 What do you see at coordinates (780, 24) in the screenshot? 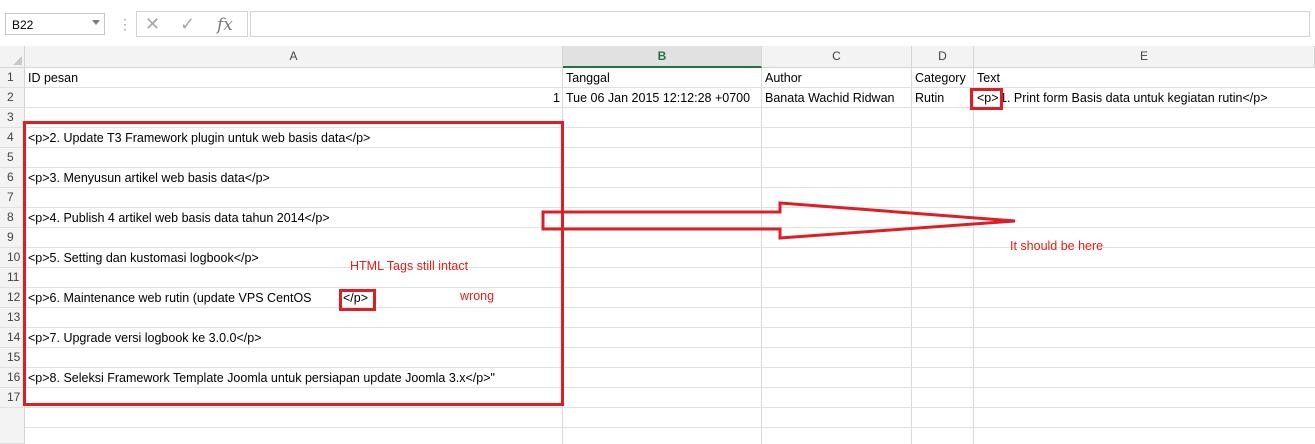
I see `formula-input` at bounding box center [780, 24].